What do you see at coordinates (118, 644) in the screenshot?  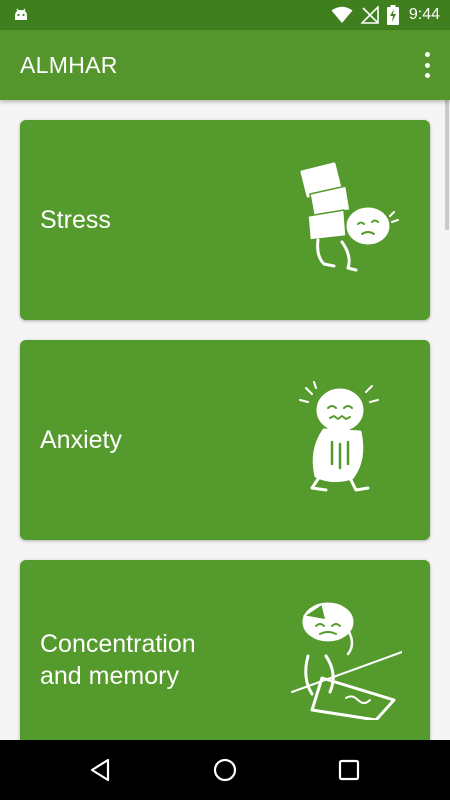 I see `card-title-line-1: Concentration` at bounding box center [118, 644].